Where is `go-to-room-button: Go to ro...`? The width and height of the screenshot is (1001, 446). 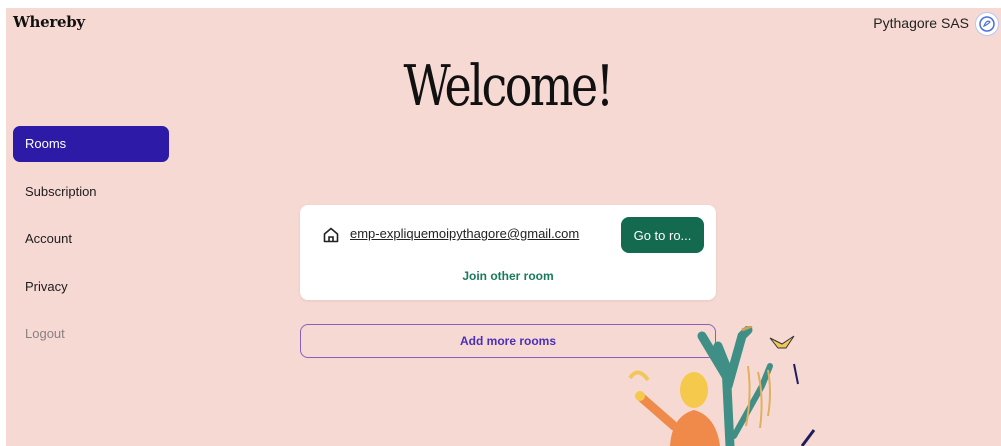
go-to-room-button: Go to ro... is located at coordinates (662, 235).